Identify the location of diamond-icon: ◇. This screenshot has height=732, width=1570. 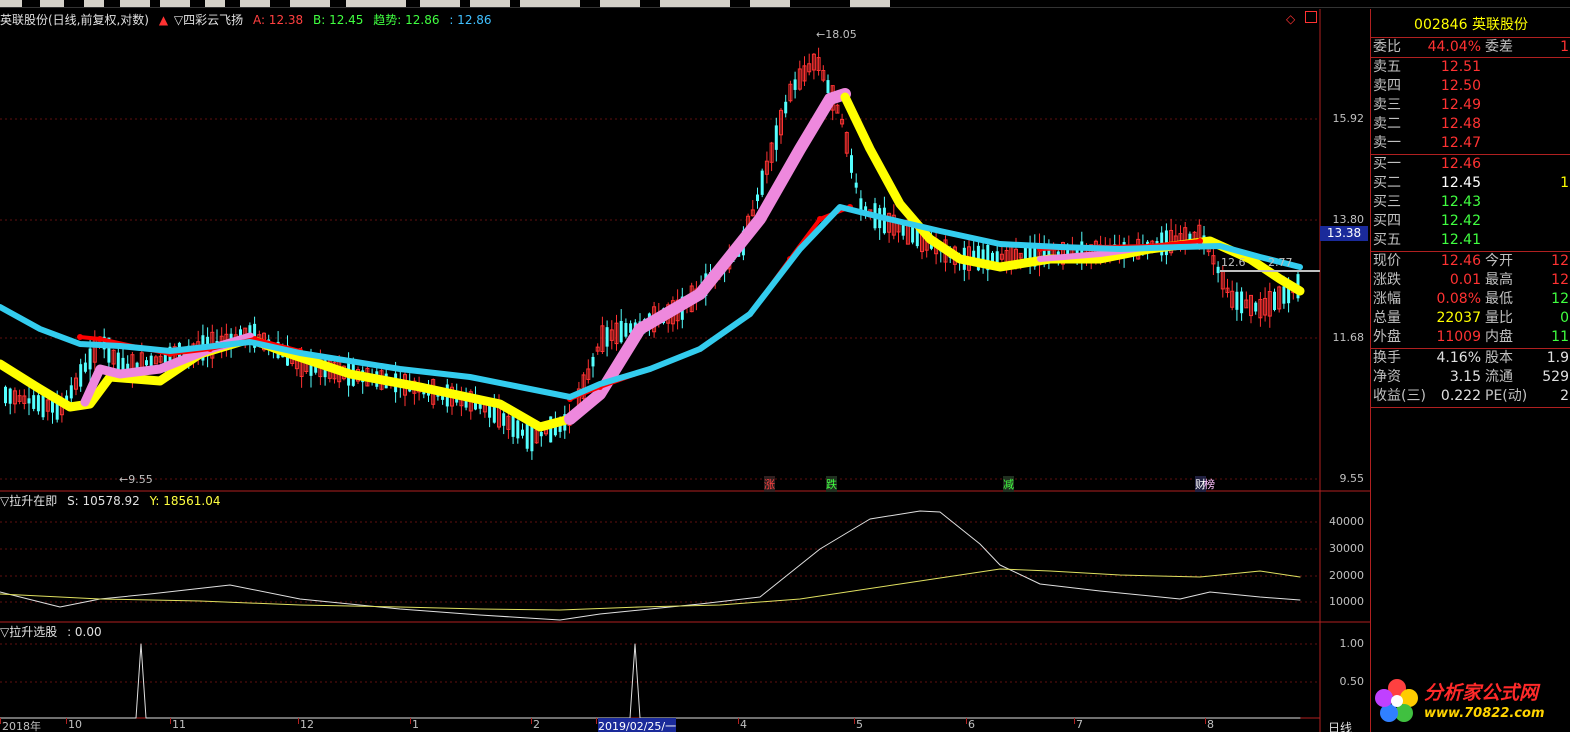
(1290, 19).